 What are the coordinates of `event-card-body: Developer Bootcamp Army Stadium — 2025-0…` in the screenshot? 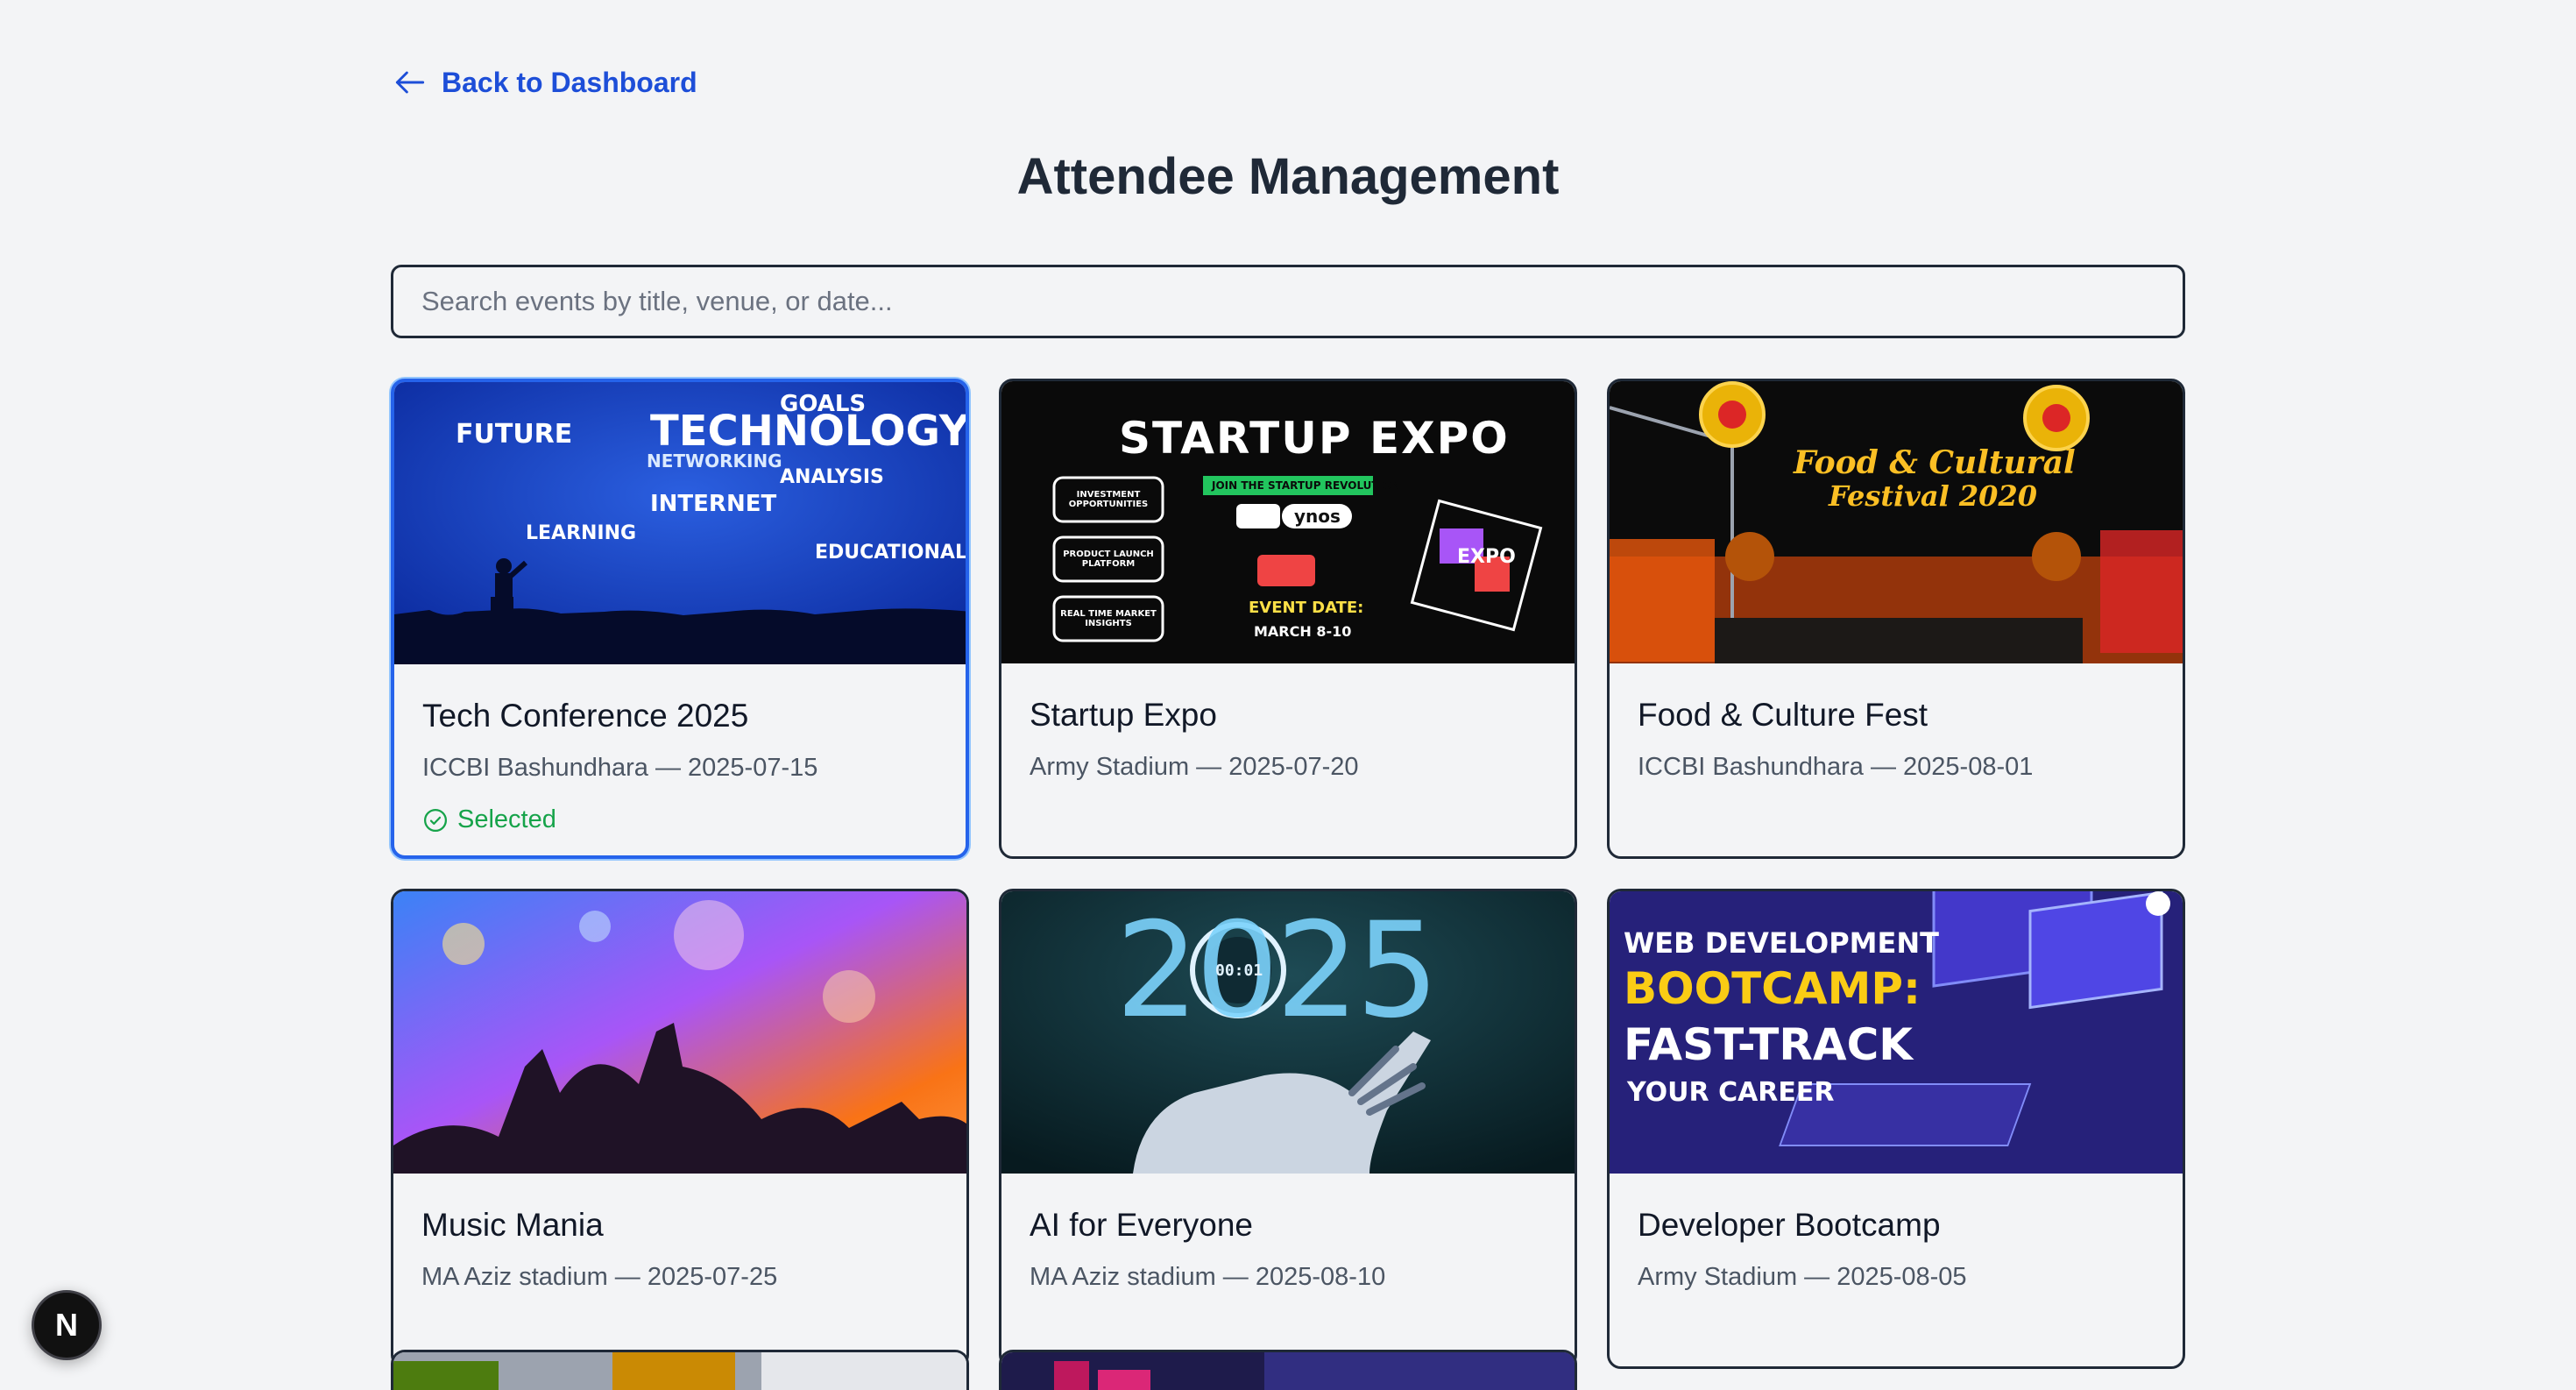 It's located at (1896, 1249).